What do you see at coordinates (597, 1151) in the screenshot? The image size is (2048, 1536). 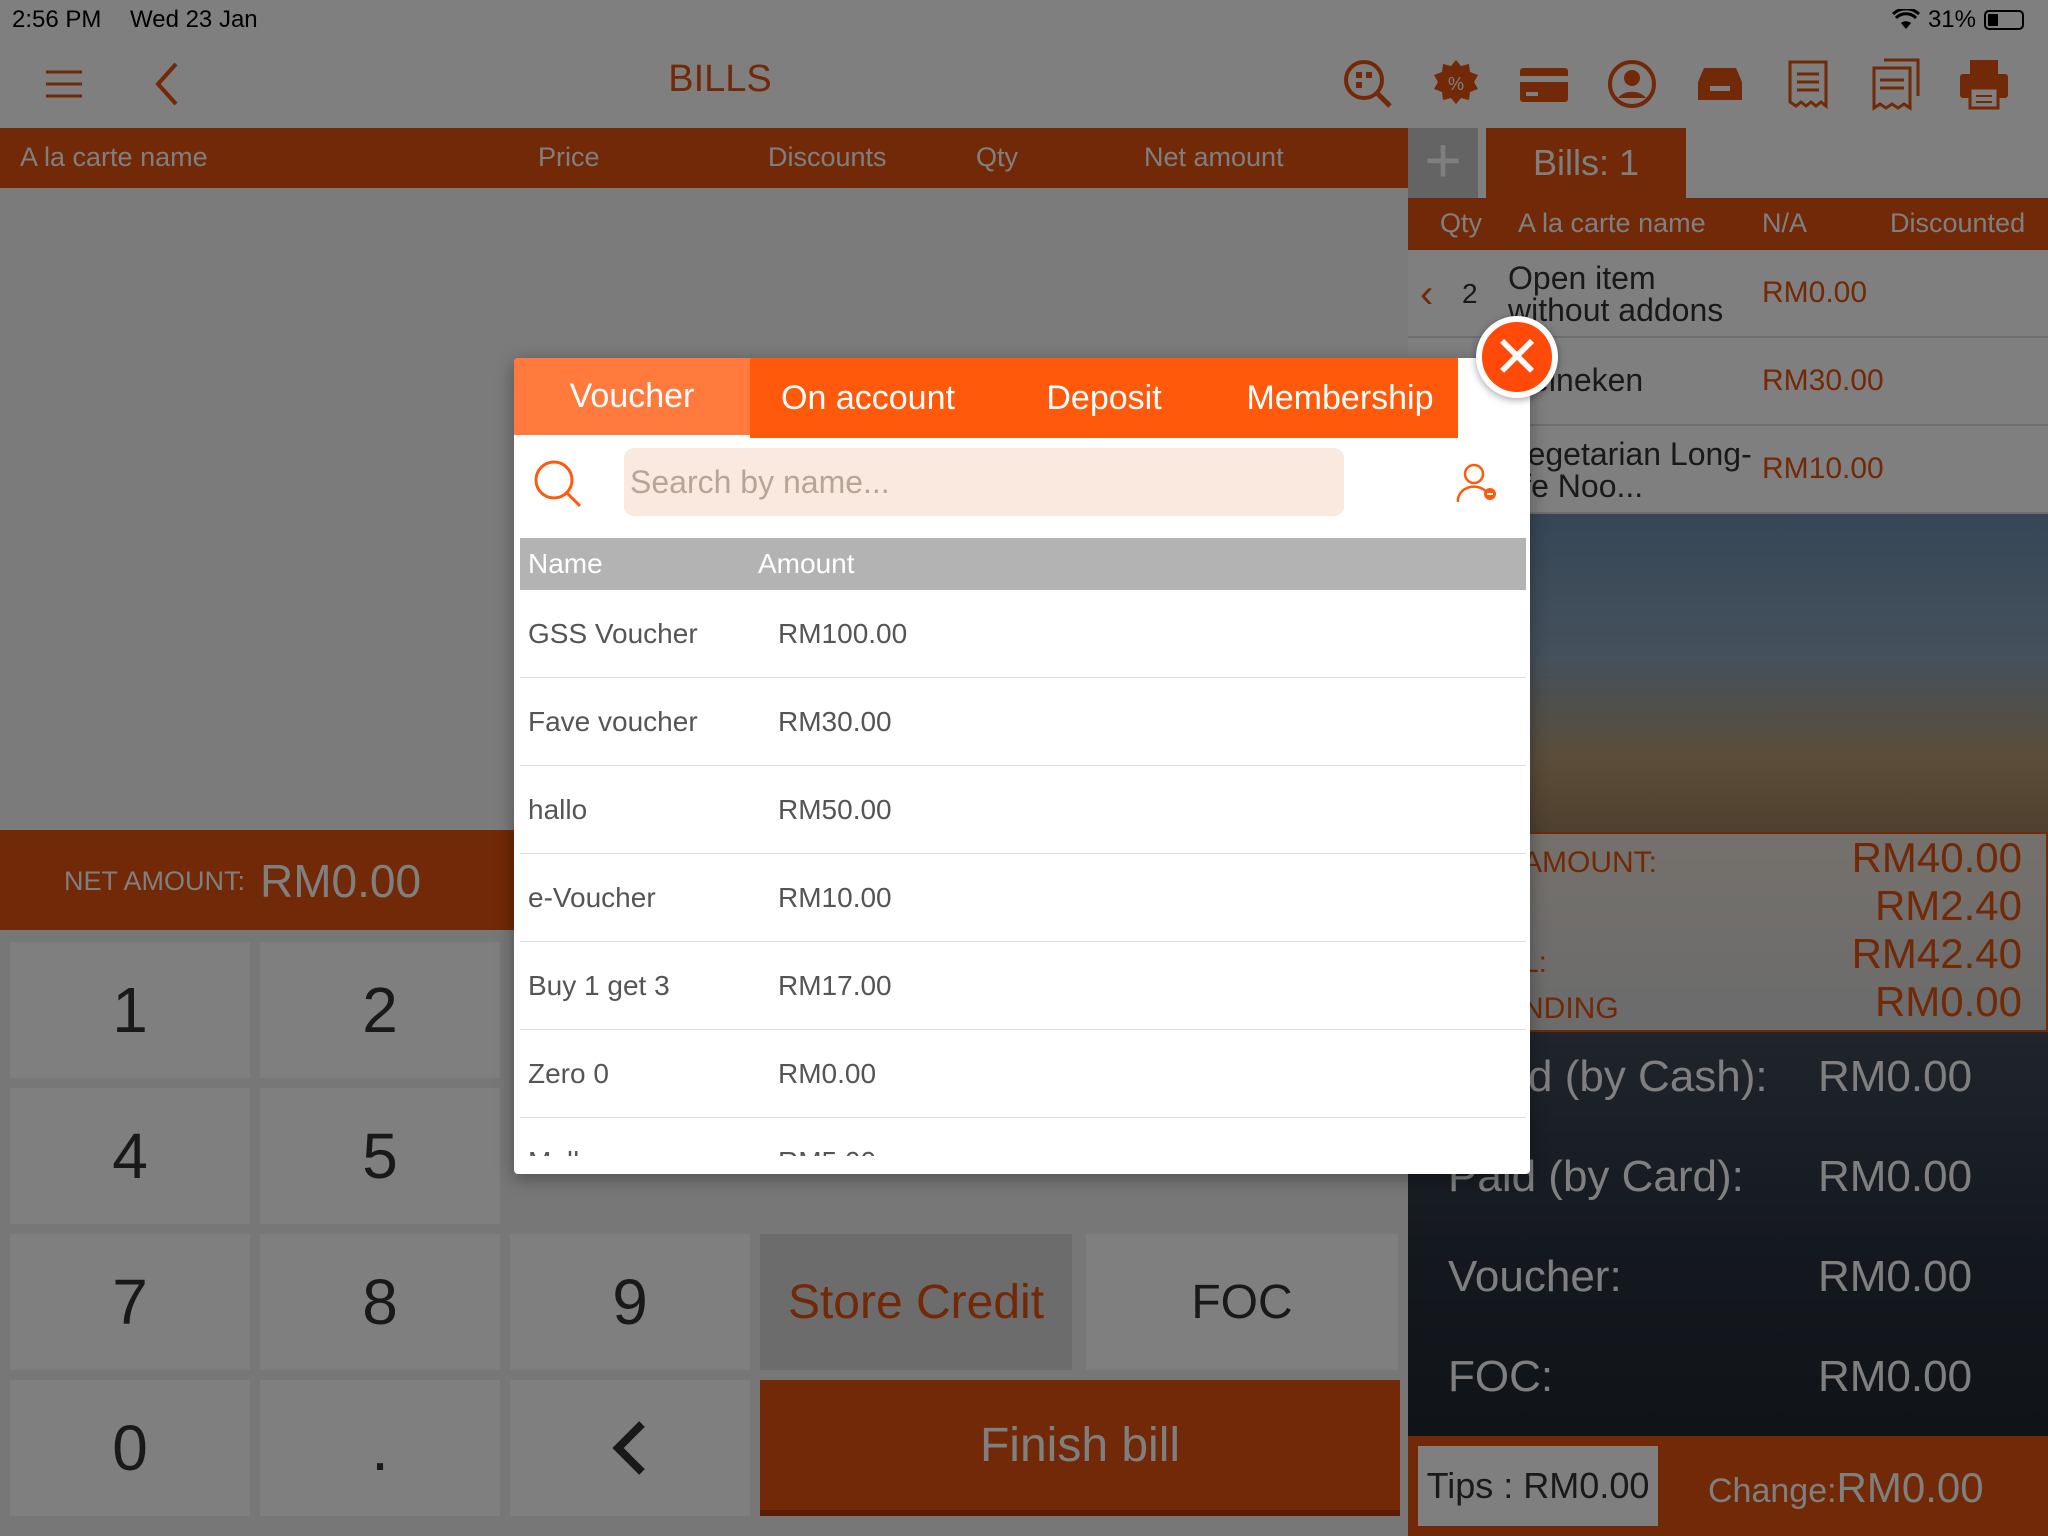 I see `voucher-name: Mall promo` at bounding box center [597, 1151].